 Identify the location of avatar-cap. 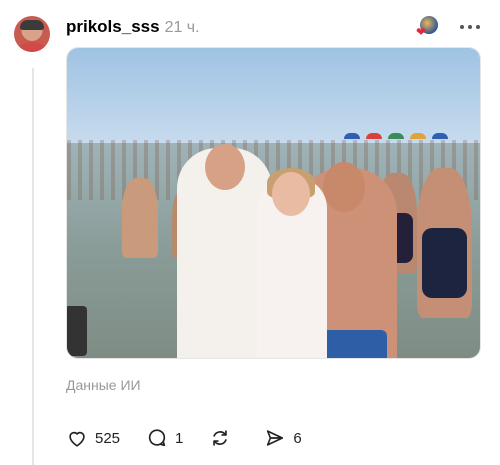
(32, 25).